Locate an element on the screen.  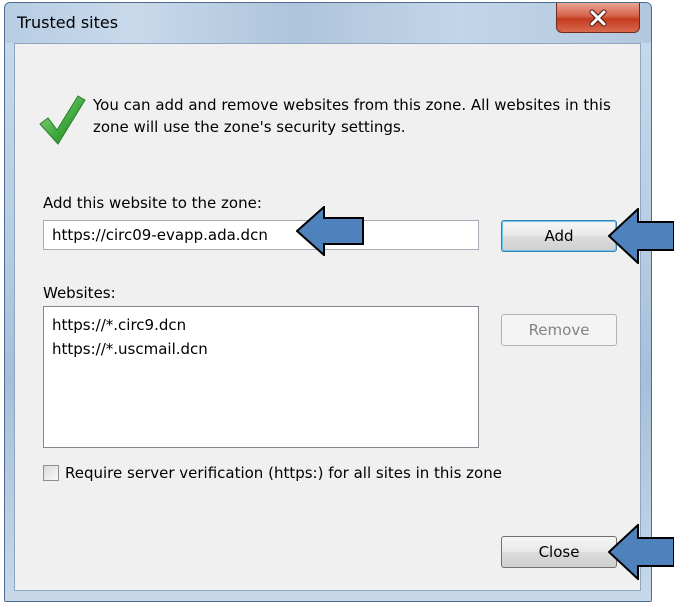
close-button: Close is located at coordinates (559, 552).